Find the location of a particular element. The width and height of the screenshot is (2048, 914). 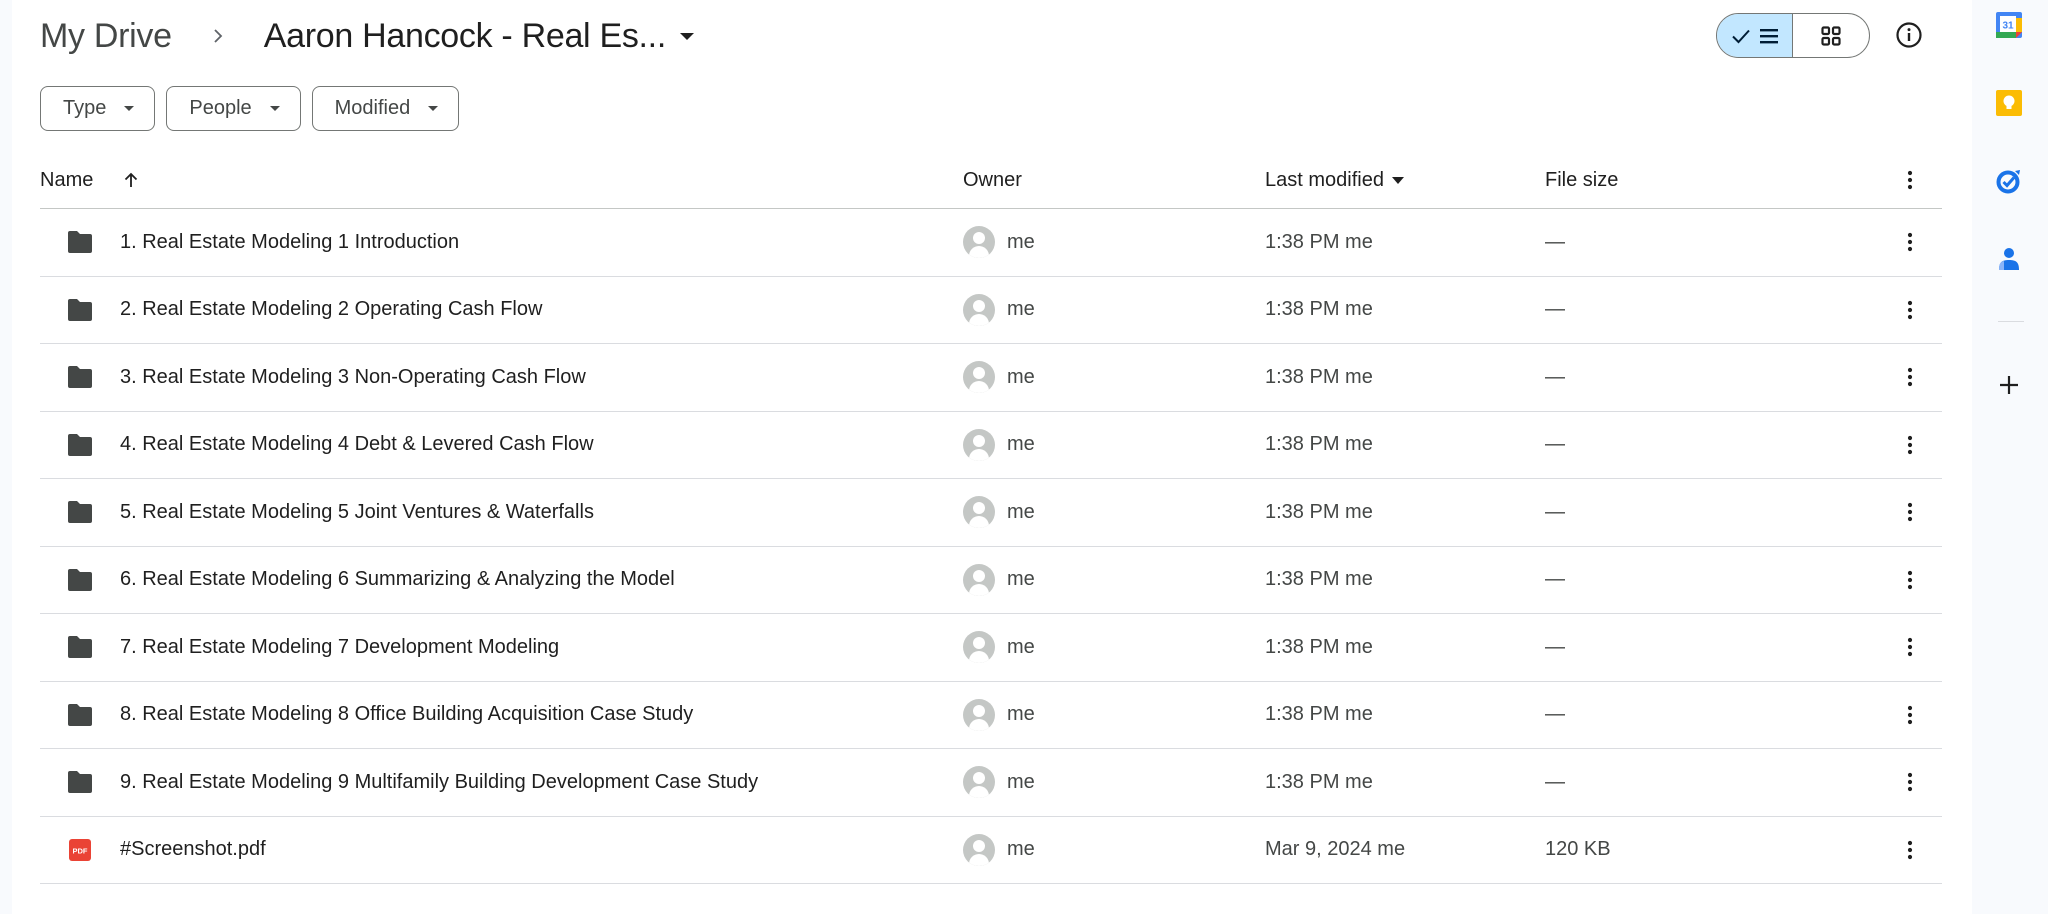

header-name-label: Name is located at coordinates (67, 179).